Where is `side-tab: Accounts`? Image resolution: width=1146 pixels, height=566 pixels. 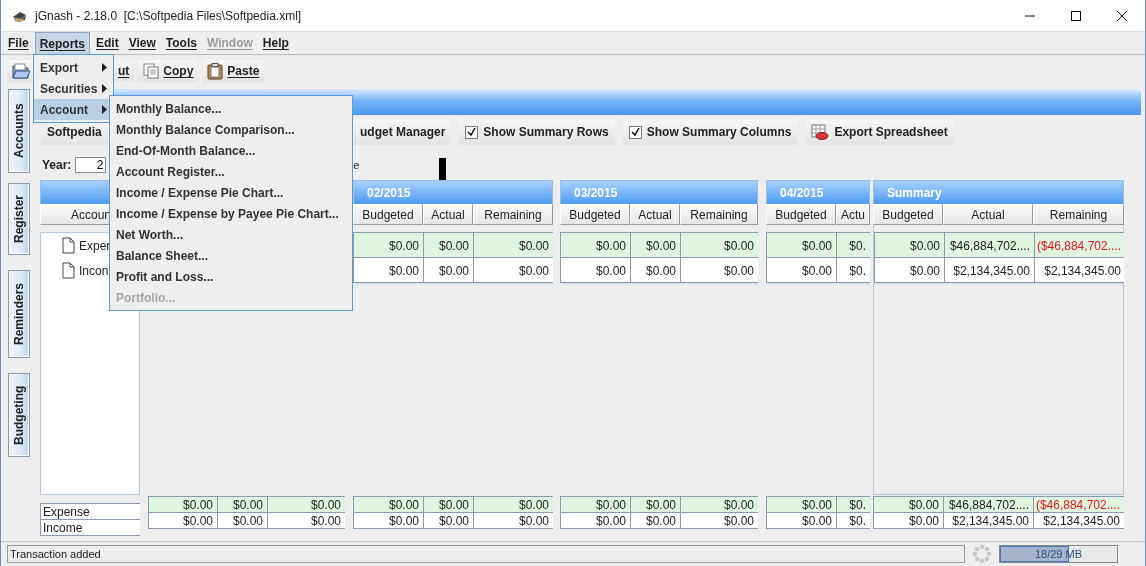
side-tab: Accounts is located at coordinates (19, 131).